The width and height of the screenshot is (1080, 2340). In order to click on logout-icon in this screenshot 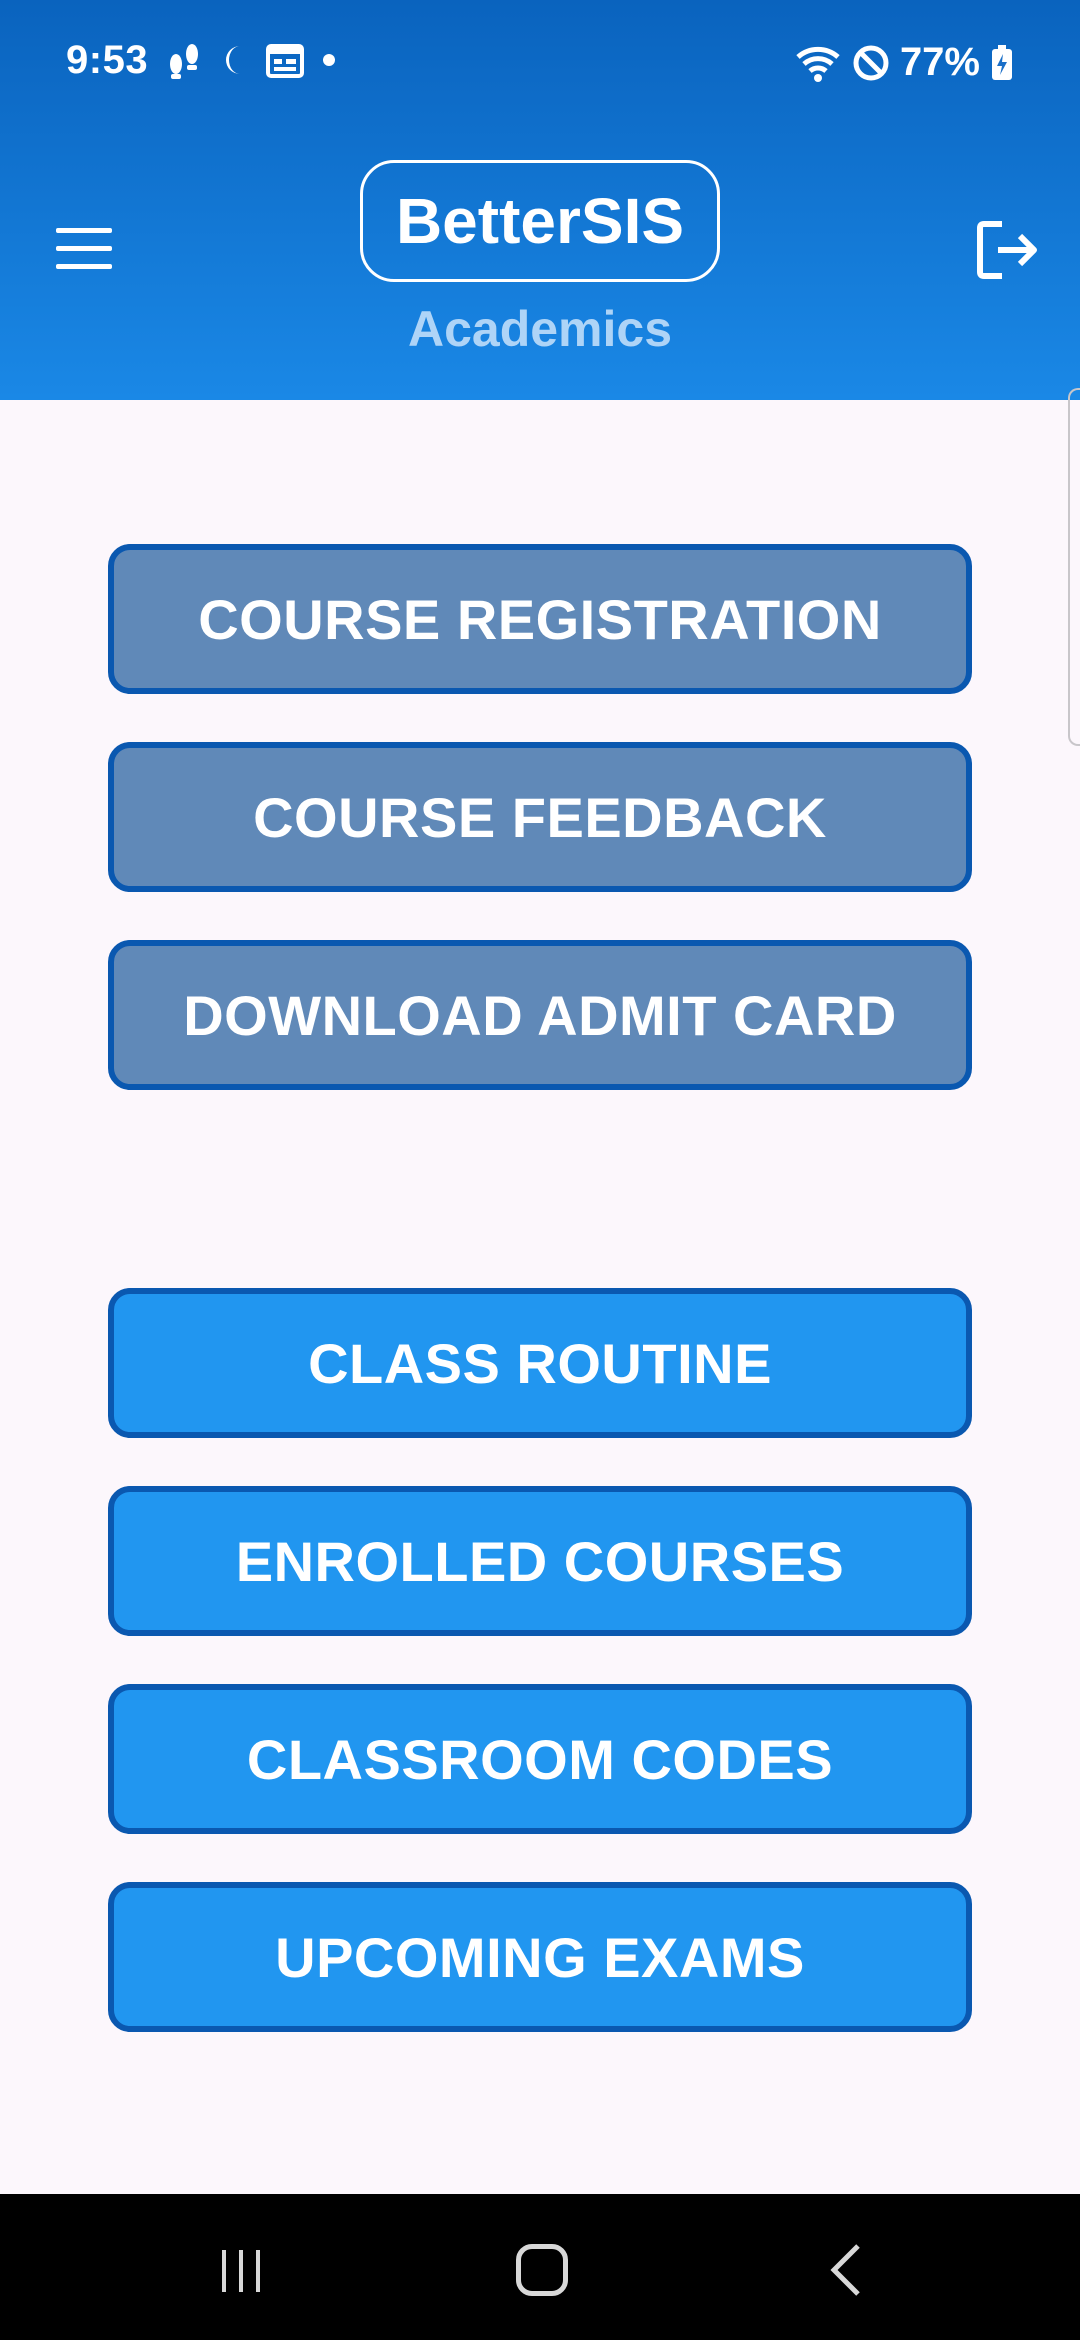, I will do `click(1008, 250)`.